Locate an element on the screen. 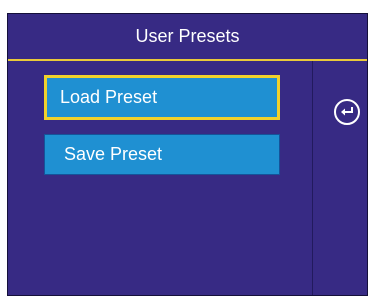  save-preset-button: Save Preset is located at coordinates (162, 154).